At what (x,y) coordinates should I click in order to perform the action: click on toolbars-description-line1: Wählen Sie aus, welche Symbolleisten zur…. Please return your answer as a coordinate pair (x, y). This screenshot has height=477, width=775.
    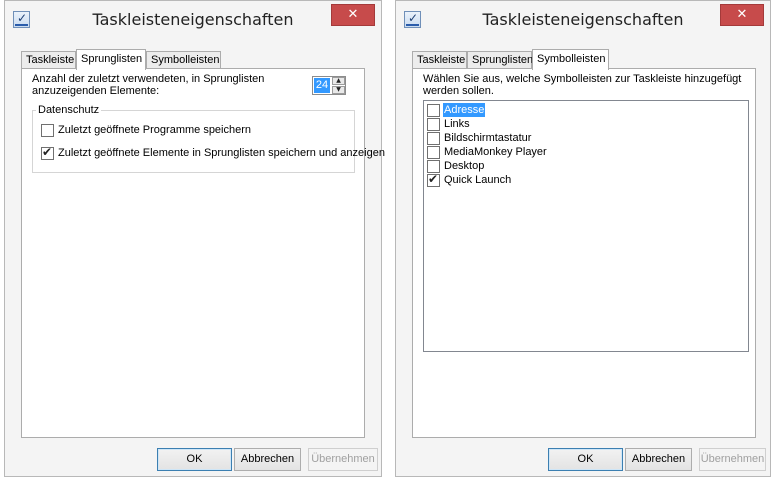
    Looking at the image, I should click on (582, 79).